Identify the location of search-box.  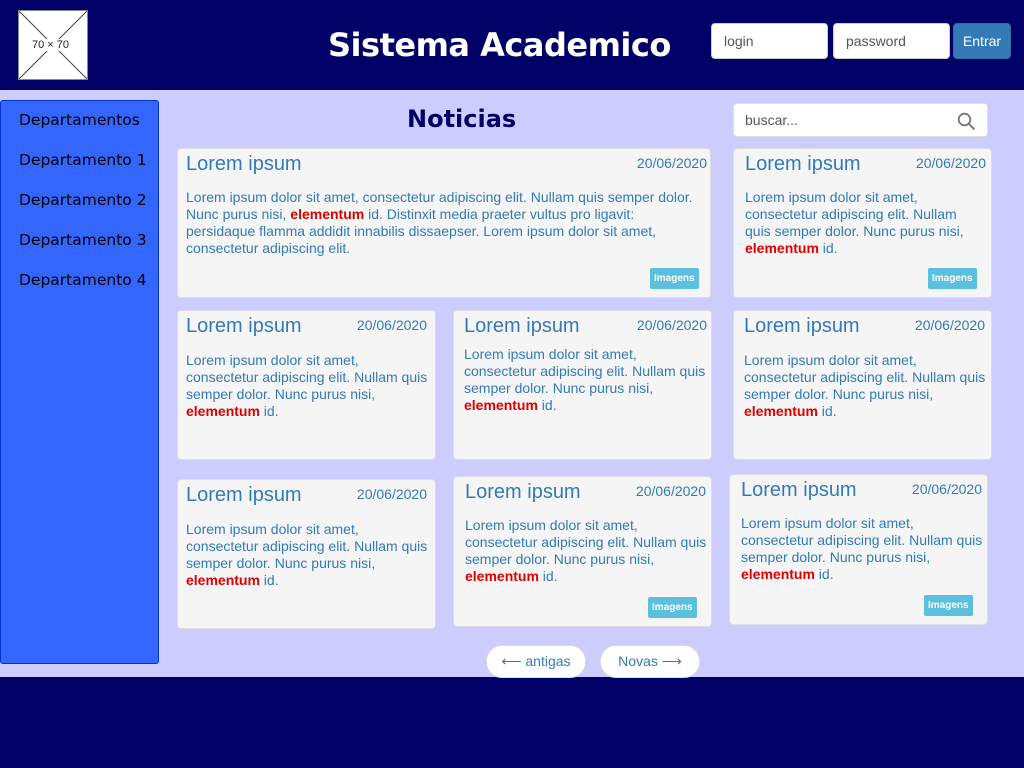
(860, 120).